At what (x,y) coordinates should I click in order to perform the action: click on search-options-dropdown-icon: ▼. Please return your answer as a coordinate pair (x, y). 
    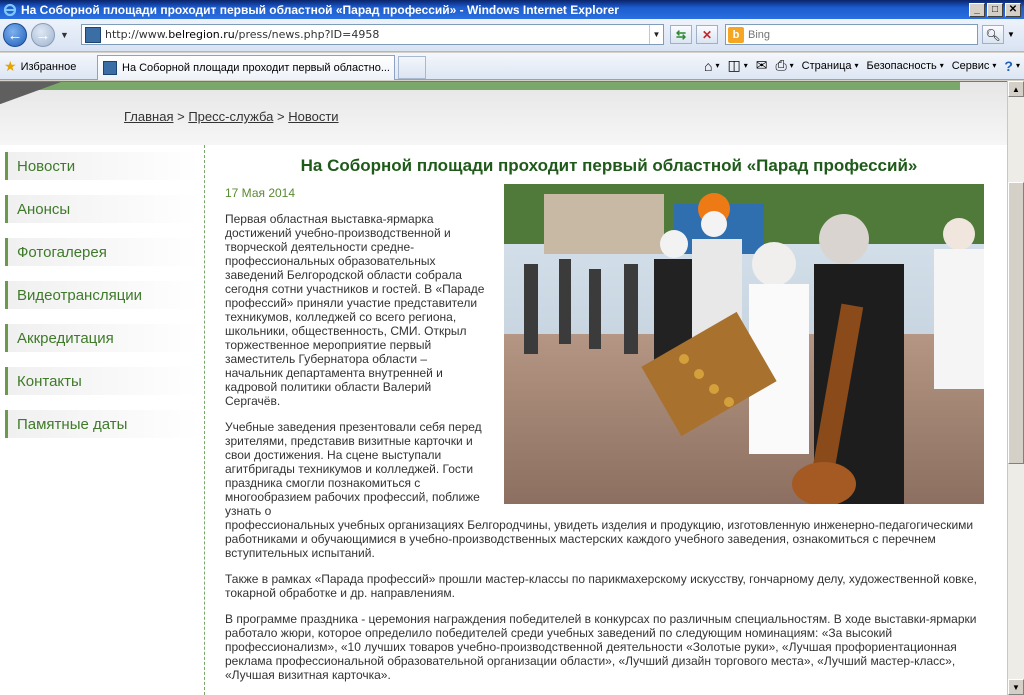
    Looking at the image, I should click on (1011, 34).